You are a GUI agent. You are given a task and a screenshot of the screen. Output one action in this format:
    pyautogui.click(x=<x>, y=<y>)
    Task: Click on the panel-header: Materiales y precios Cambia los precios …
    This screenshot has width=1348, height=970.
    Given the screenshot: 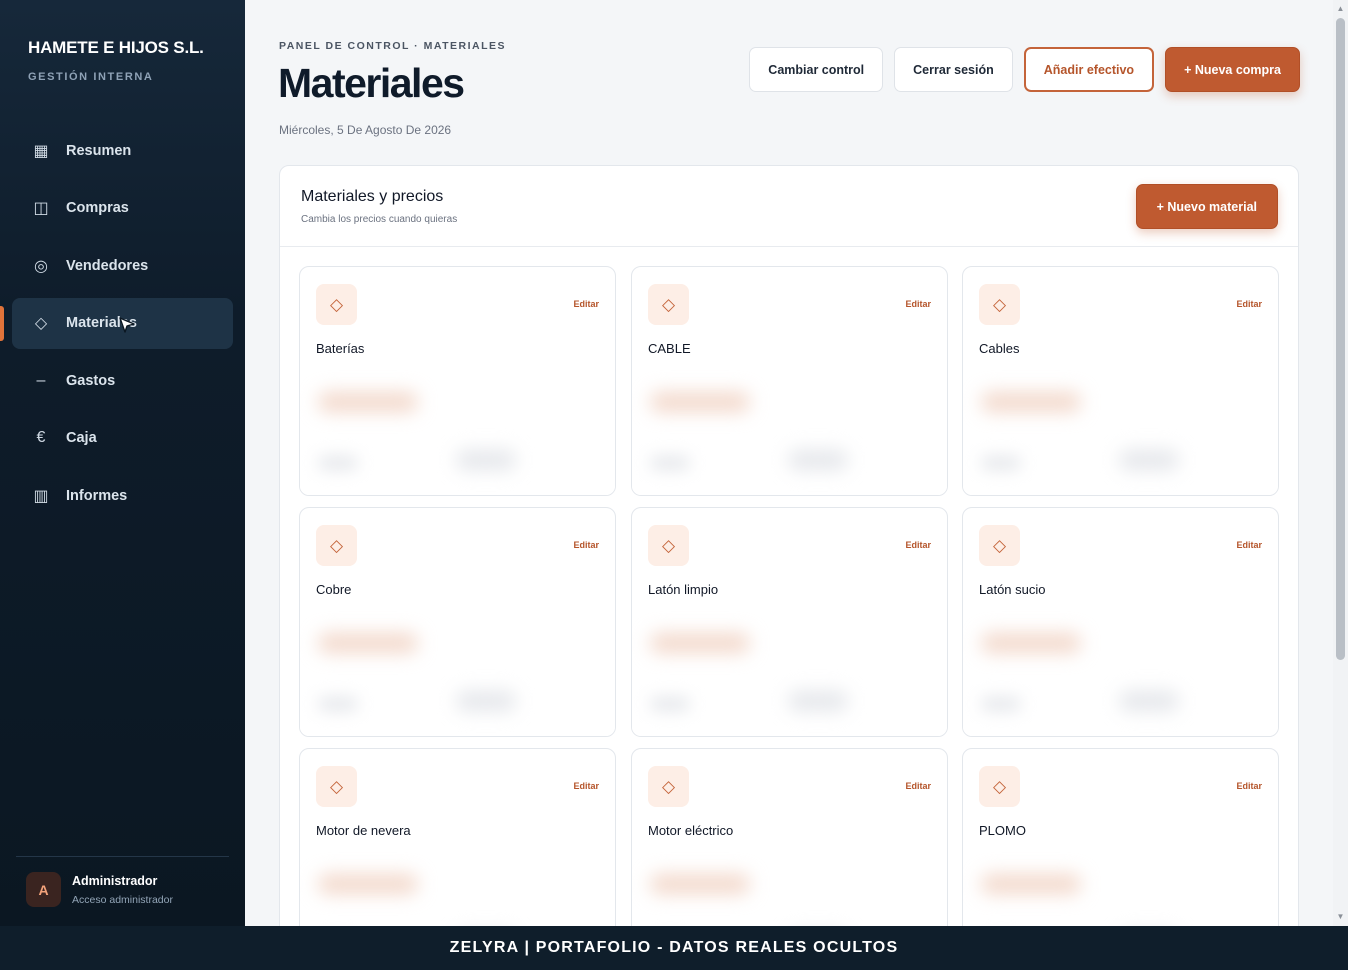 What is the action you would take?
    pyautogui.click(x=789, y=206)
    